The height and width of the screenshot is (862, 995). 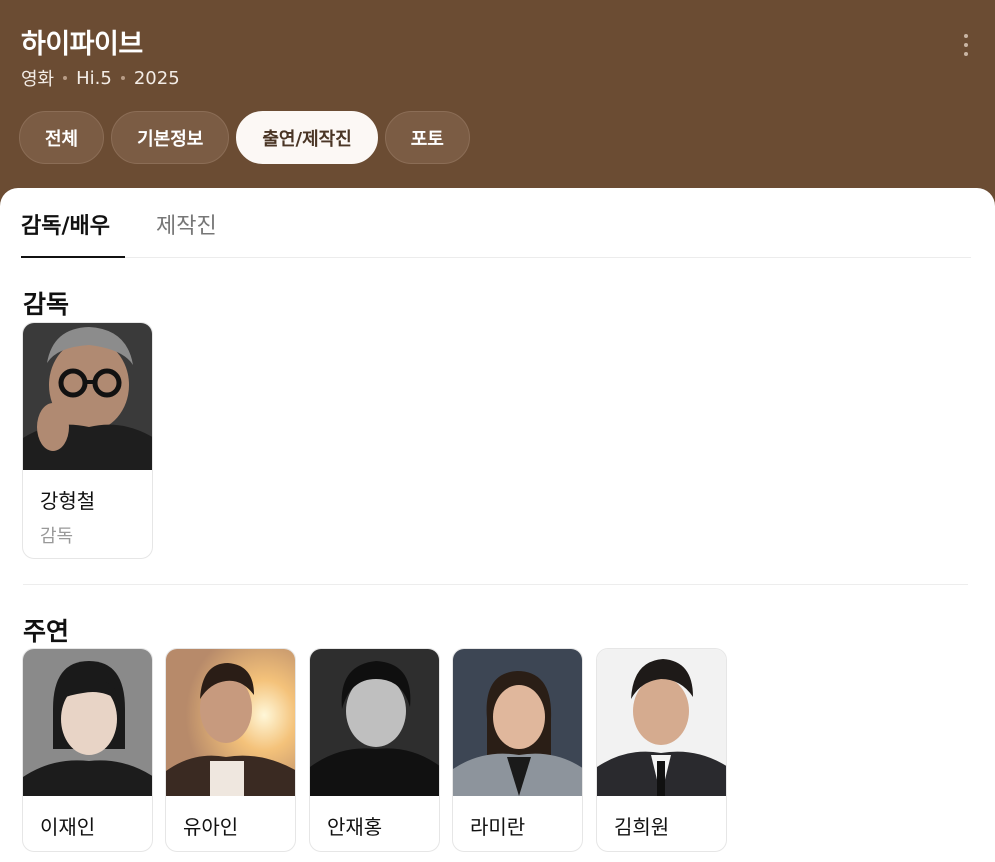 I want to click on movie-meta: 영화 Hi.5 2025, so click(x=100, y=78).